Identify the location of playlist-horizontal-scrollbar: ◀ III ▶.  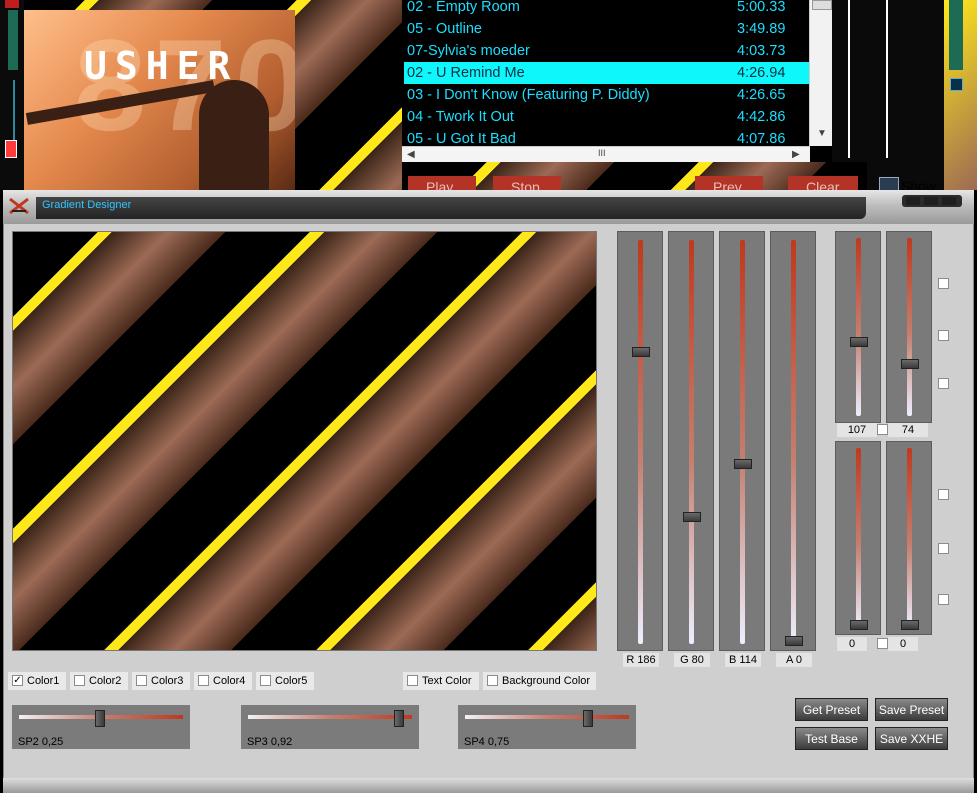
(606, 154).